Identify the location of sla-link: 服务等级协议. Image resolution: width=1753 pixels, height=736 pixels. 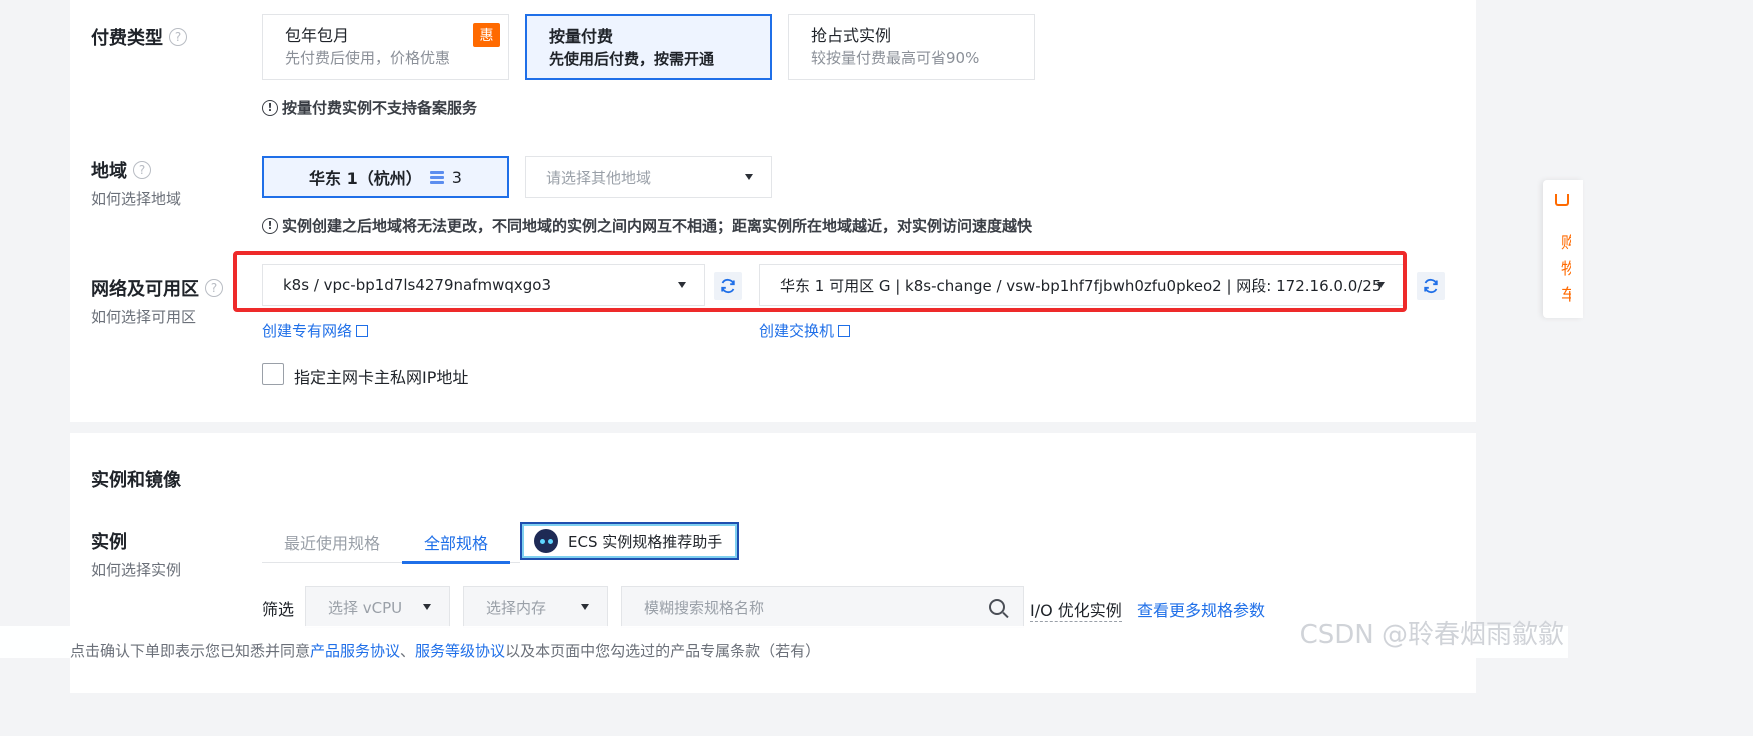
(460, 651).